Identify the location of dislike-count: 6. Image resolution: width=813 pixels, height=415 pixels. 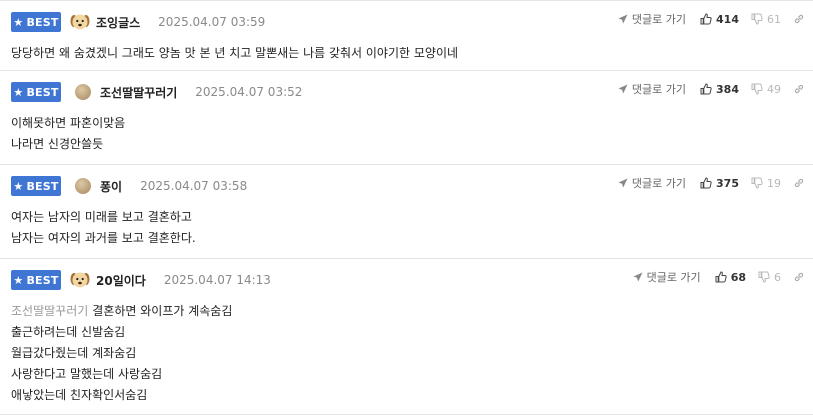
(777, 277).